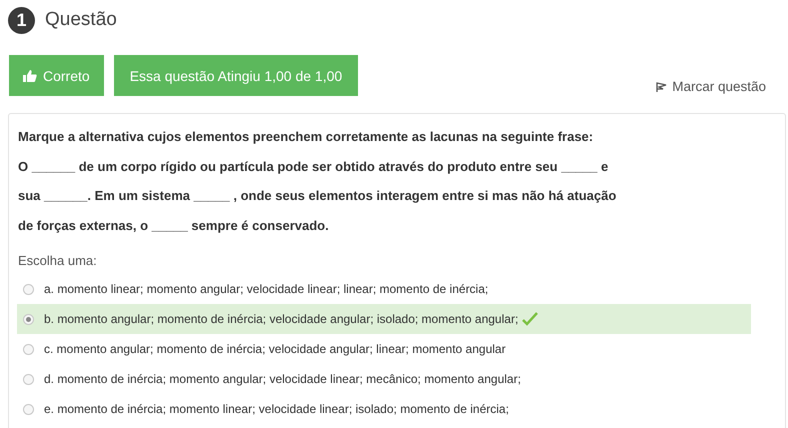 The height and width of the screenshot is (428, 788). I want to click on thumbs-up-icon, so click(30, 75).